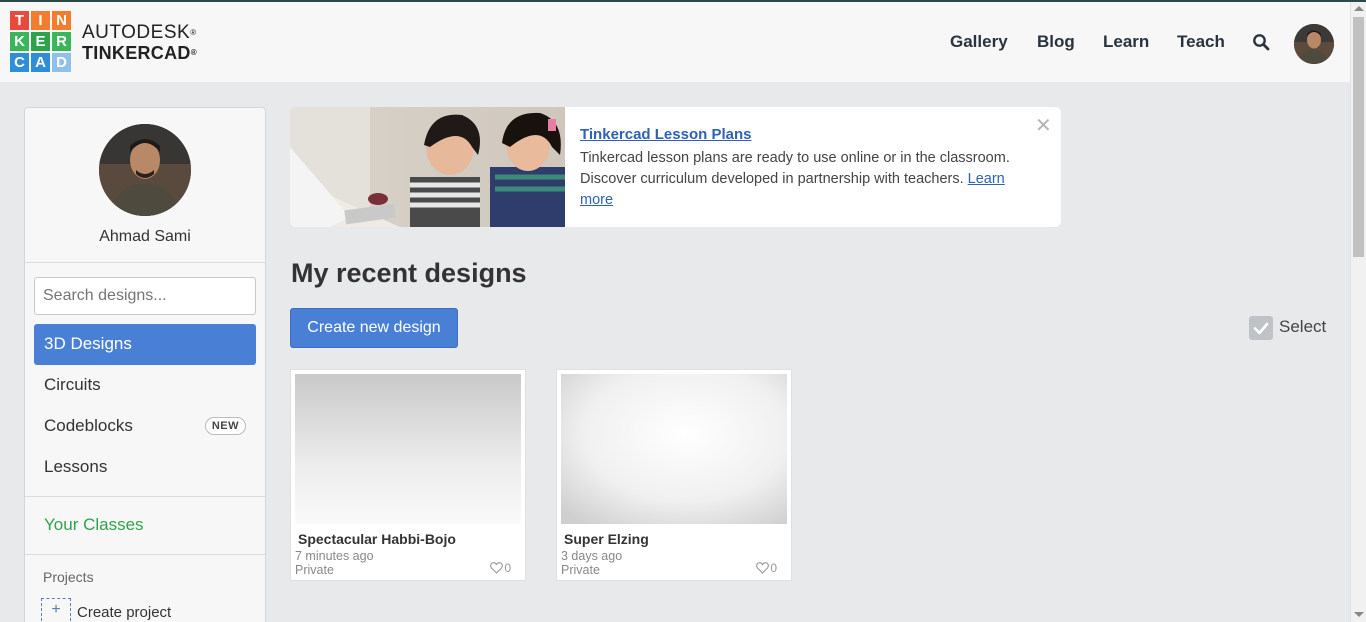 The width and height of the screenshot is (1366, 622). Describe the element at coordinates (19, 20) in the screenshot. I see `logo-letter: T` at that location.